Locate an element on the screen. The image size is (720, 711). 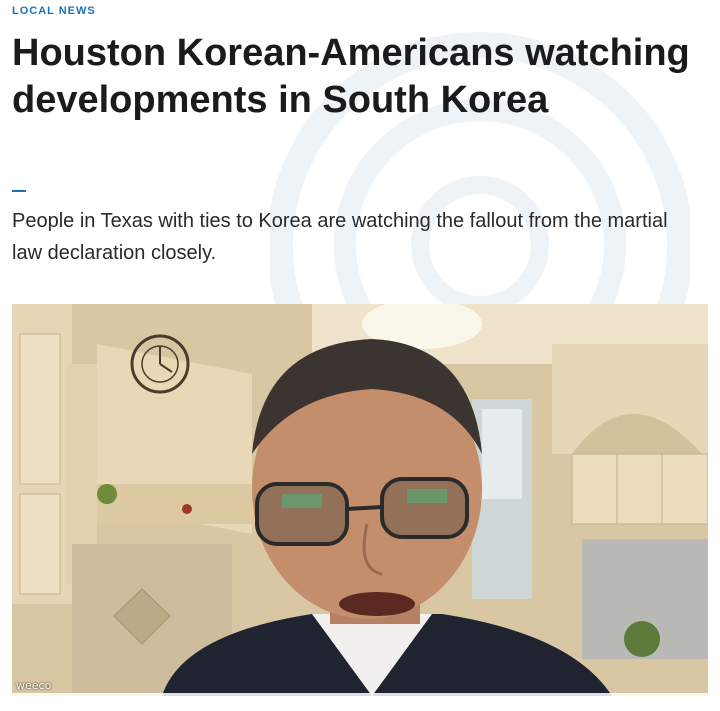
section-label: LOCAL NEWS is located at coordinates (54, 11).